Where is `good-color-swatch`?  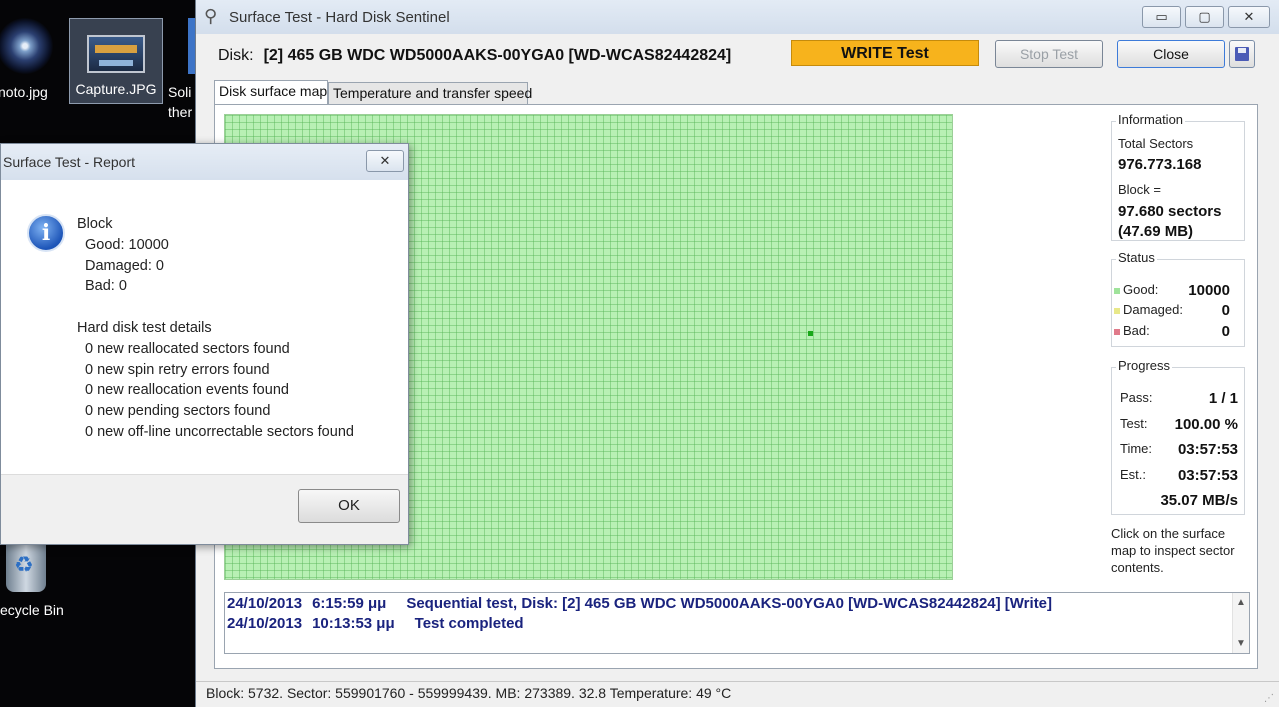 good-color-swatch is located at coordinates (1117, 290).